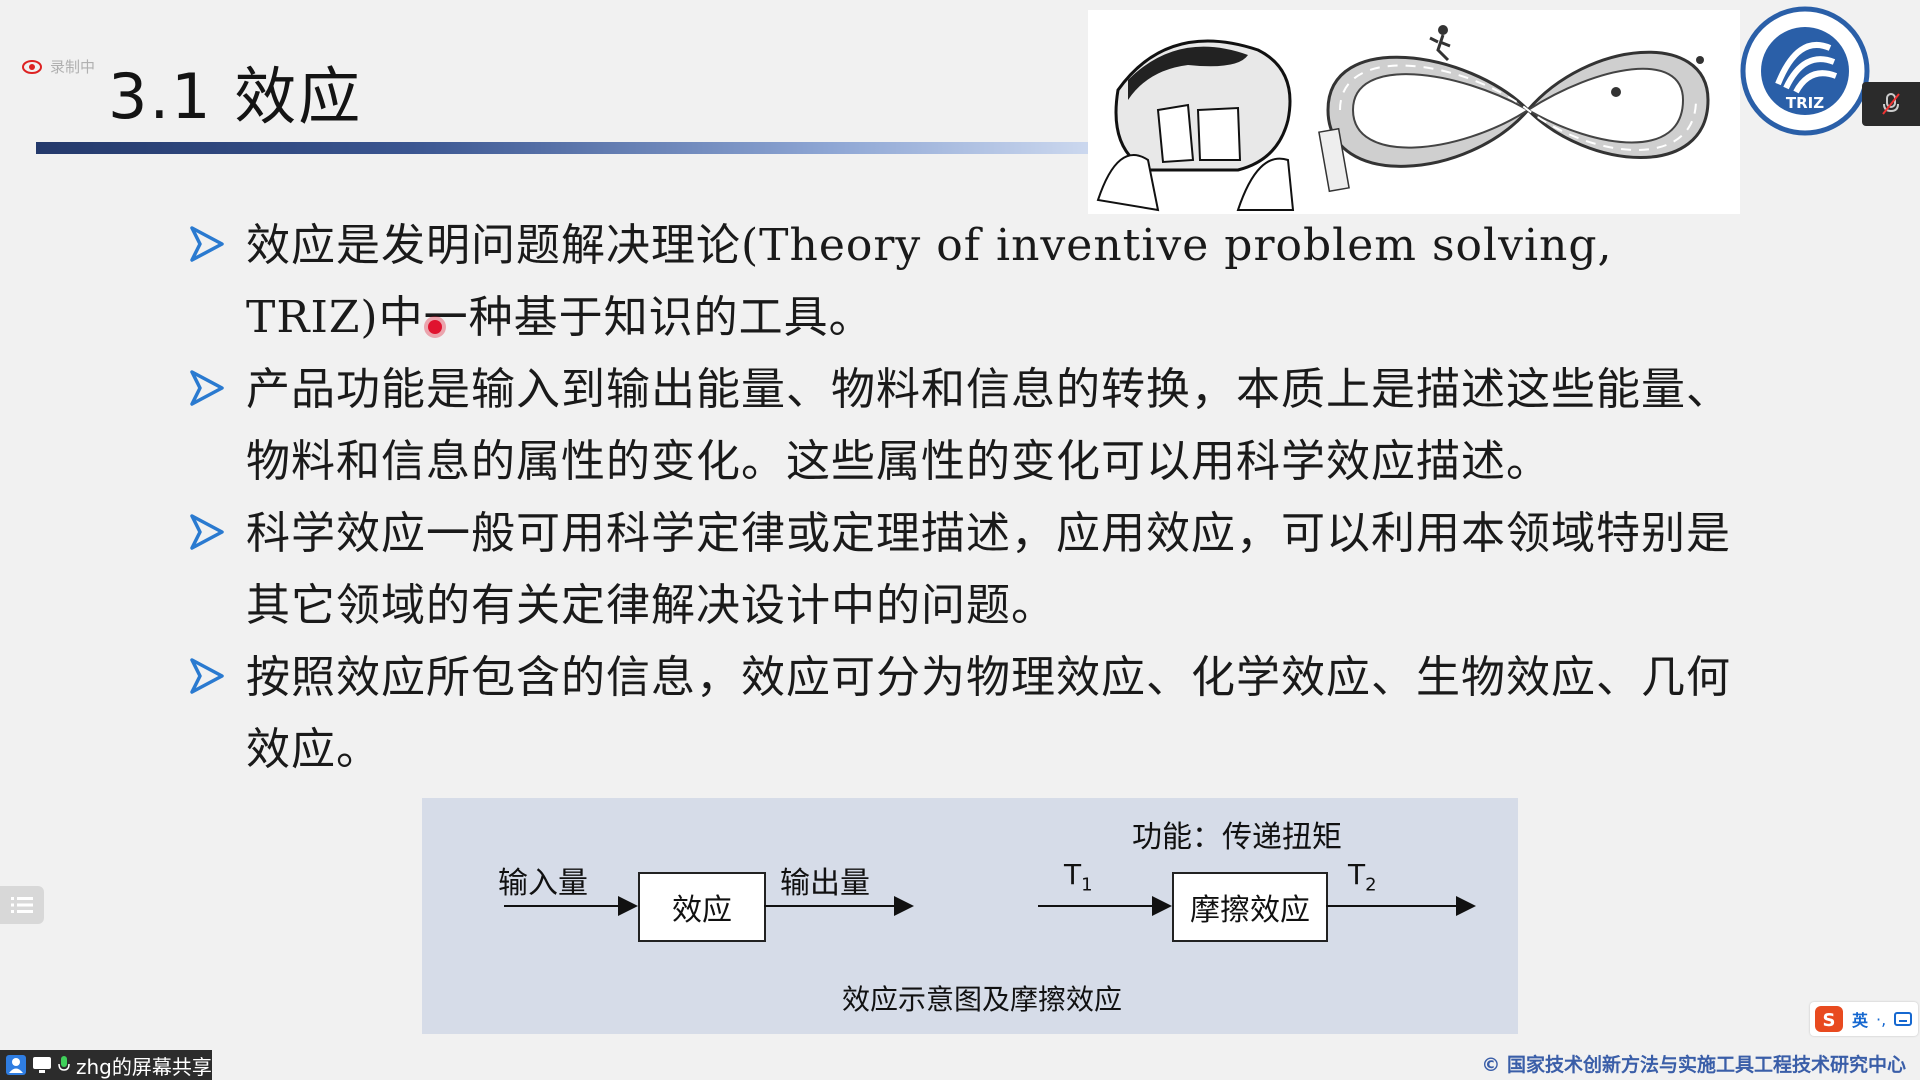 This screenshot has width=1920, height=1080. I want to click on keyboard-icon, so click(1903, 1019).